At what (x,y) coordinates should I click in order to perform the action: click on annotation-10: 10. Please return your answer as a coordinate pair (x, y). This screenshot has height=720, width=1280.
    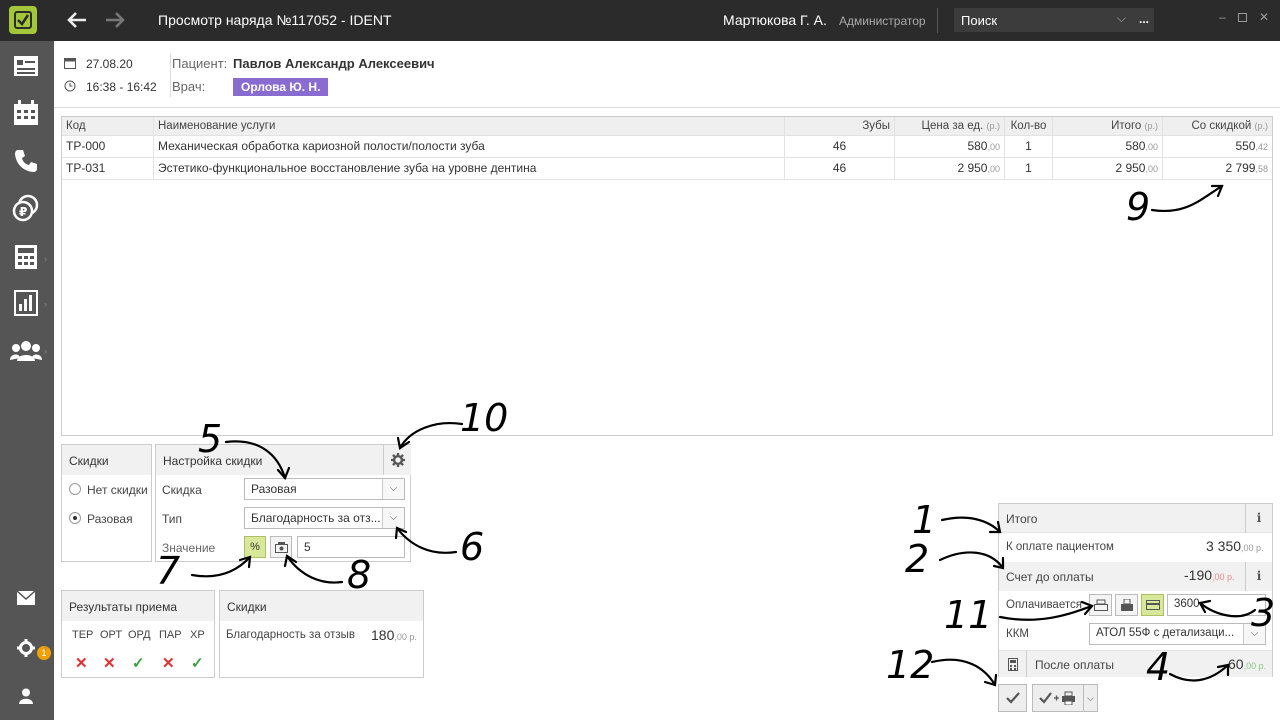
    Looking at the image, I should click on (484, 418).